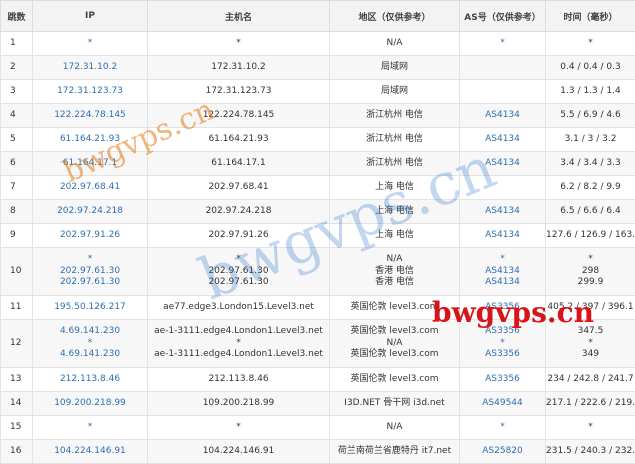  Describe the element at coordinates (238, 308) in the screenshot. I see `host-cell-value: ae77.edge3.London15.Level3.net` at that location.